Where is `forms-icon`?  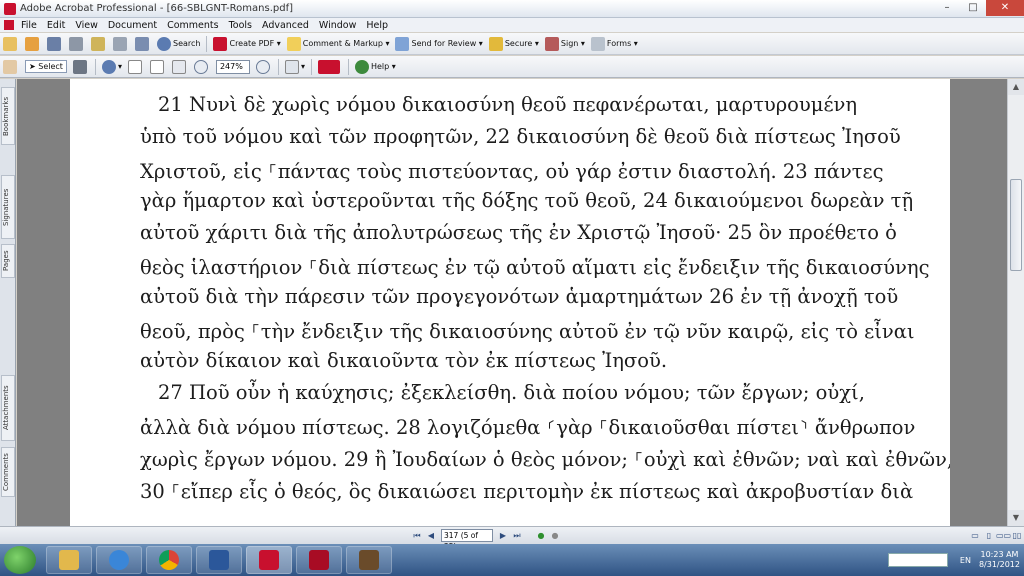
forms-icon is located at coordinates (597, 43).